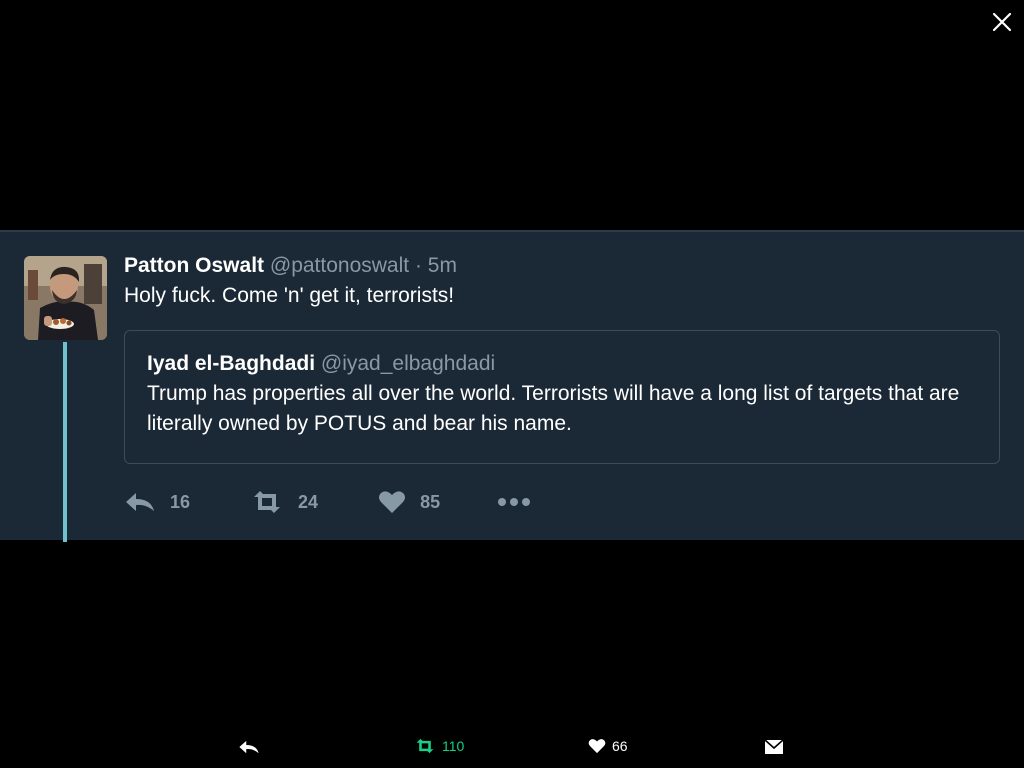 This screenshot has width=1024, height=768. I want to click on close-icon, so click(1002, 22).